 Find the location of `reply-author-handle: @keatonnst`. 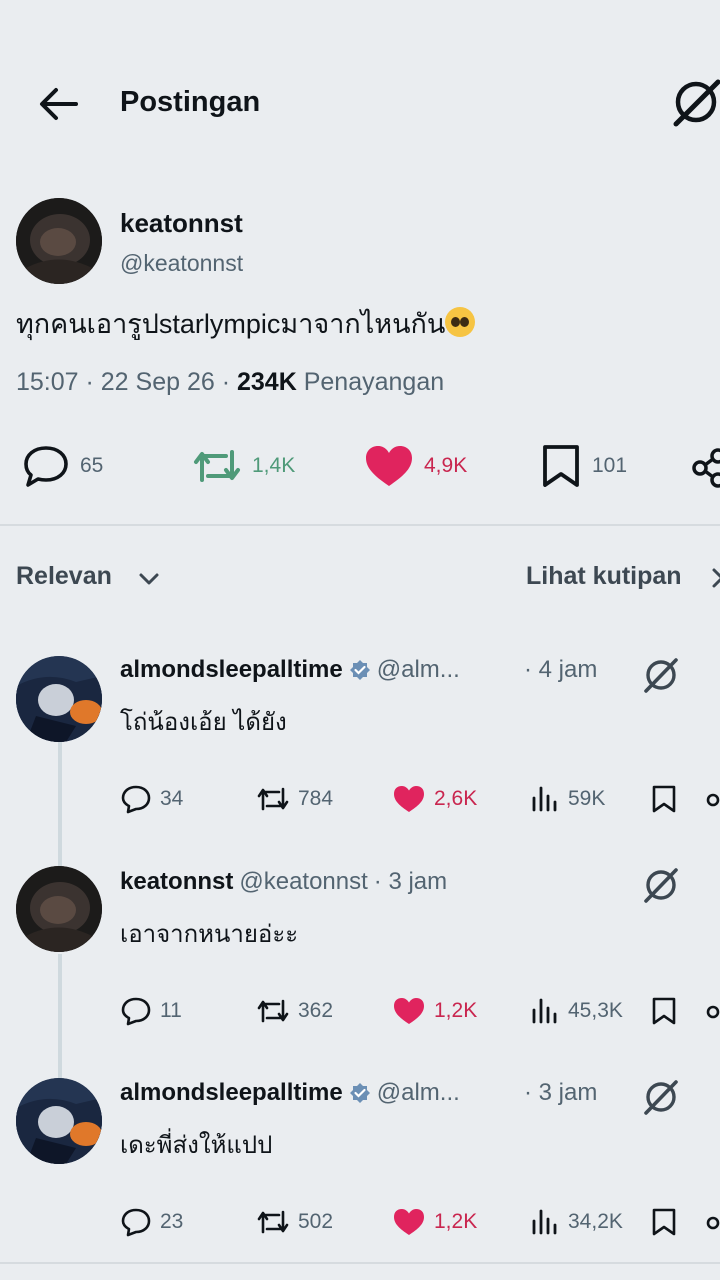

reply-author-handle: @keatonnst is located at coordinates (303, 882).